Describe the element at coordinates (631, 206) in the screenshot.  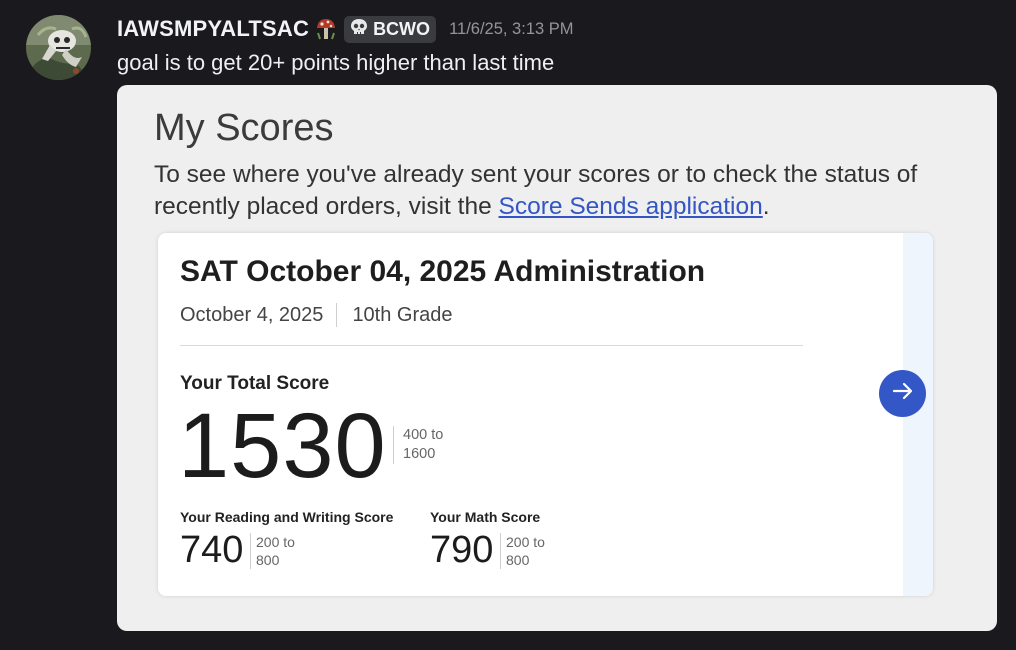
I see `score-sends-link: Score Sends application` at that location.